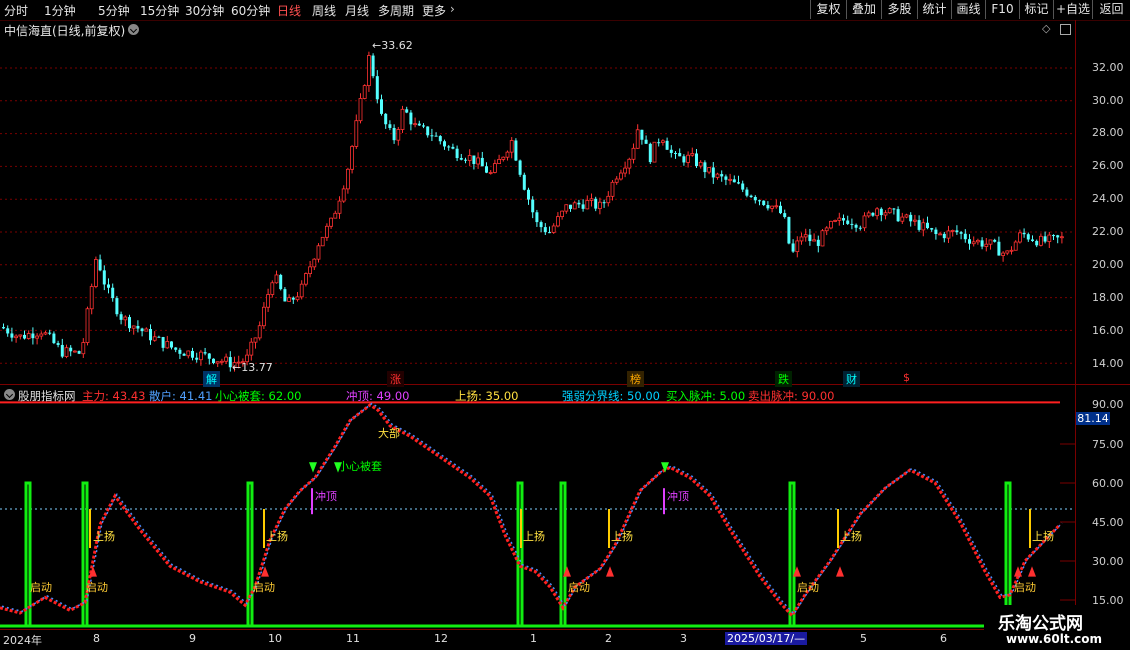 Image resolution: width=1130 pixels, height=650 pixels. Describe the element at coordinates (1111, 9) in the screenshot. I see `back-button: 返回` at that location.